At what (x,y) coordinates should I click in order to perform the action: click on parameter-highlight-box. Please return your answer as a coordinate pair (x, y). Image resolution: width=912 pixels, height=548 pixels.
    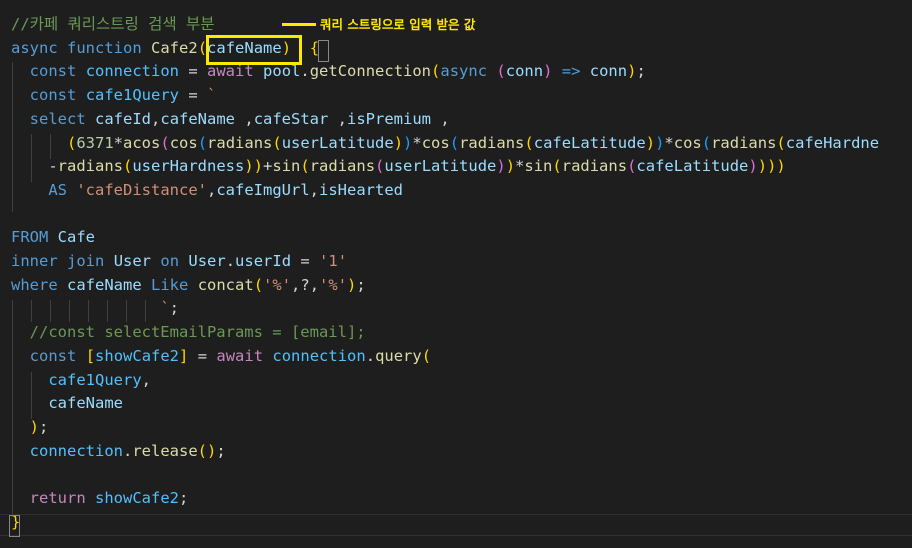
    Looking at the image, I should click on (254, 50).